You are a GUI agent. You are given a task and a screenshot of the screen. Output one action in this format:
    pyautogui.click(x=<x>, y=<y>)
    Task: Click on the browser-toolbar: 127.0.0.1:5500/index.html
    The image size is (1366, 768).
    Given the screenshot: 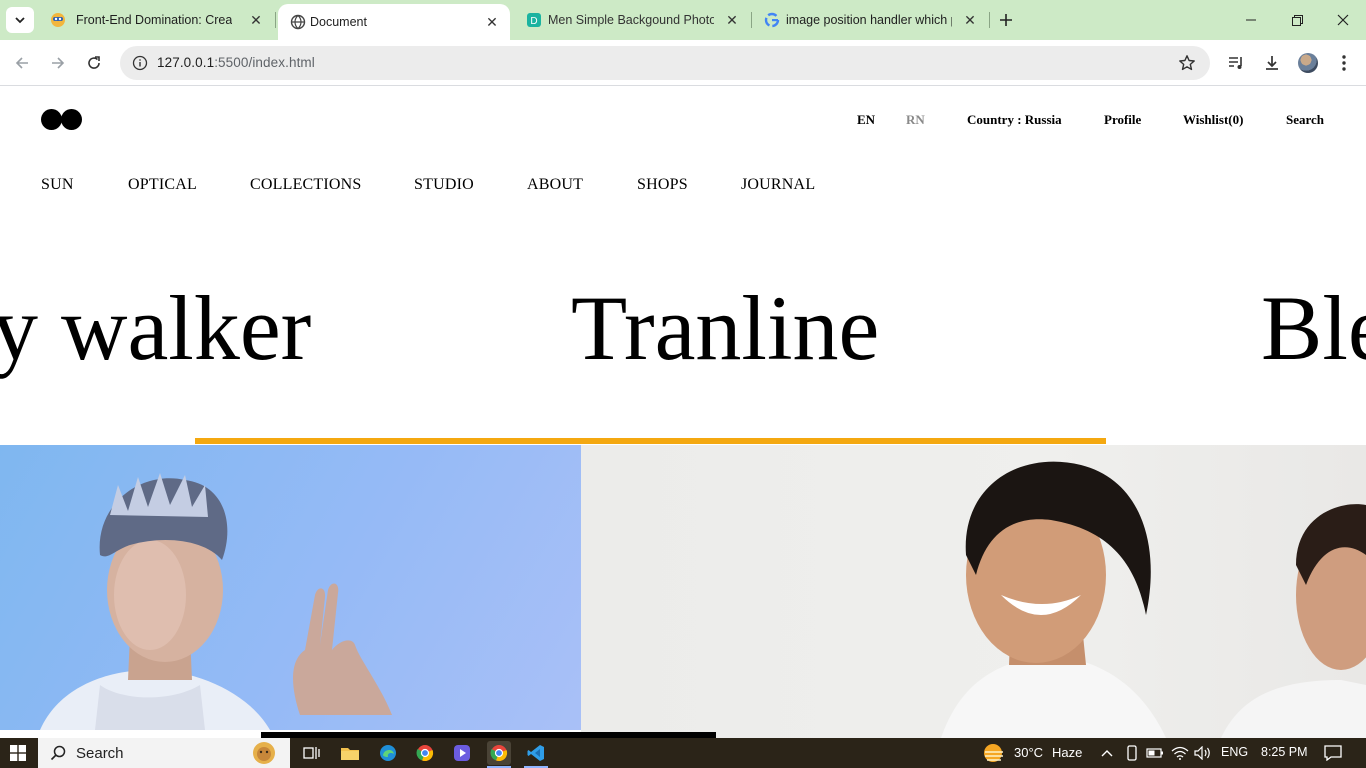 What is the action you would take?
    pyautogui.click(x=683, y=63)
    